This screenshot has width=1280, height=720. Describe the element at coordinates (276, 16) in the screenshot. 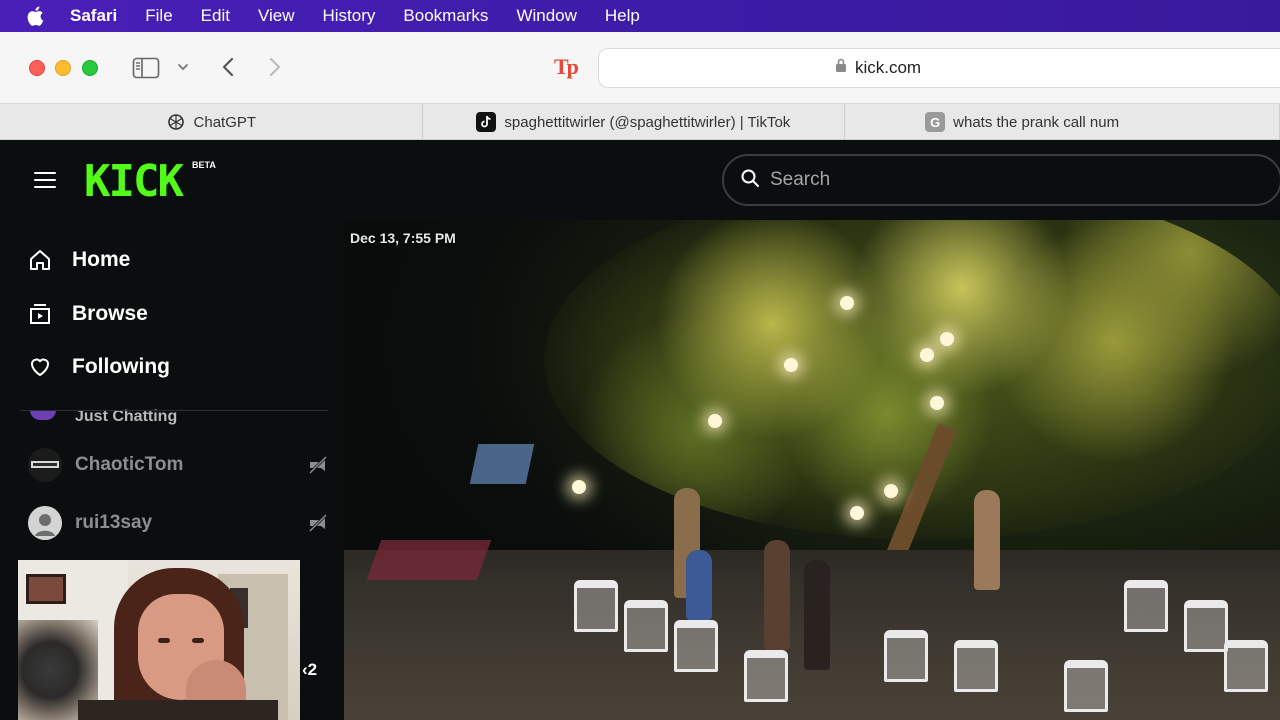

I see `menu-view: View` at that location.